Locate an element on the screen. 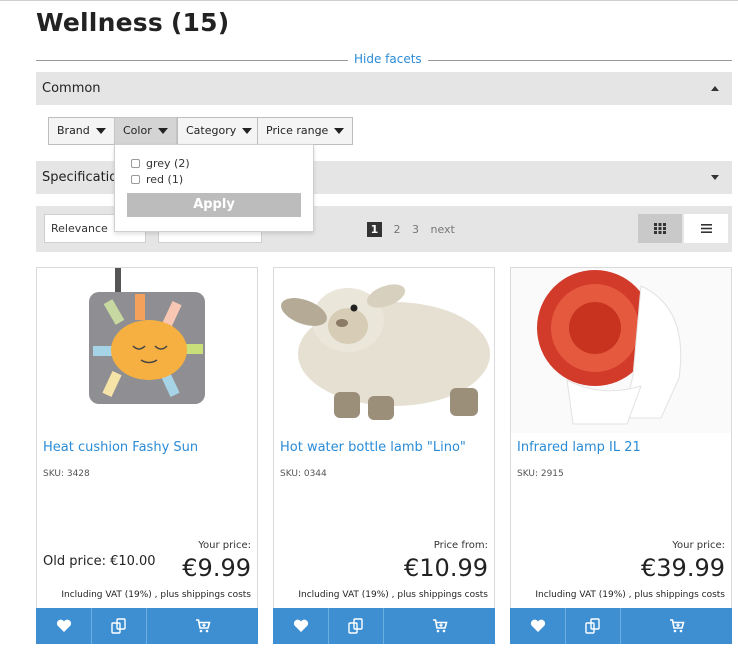 The image size is (738, 653). caret-up-icon is located at coordinates (715, 88).